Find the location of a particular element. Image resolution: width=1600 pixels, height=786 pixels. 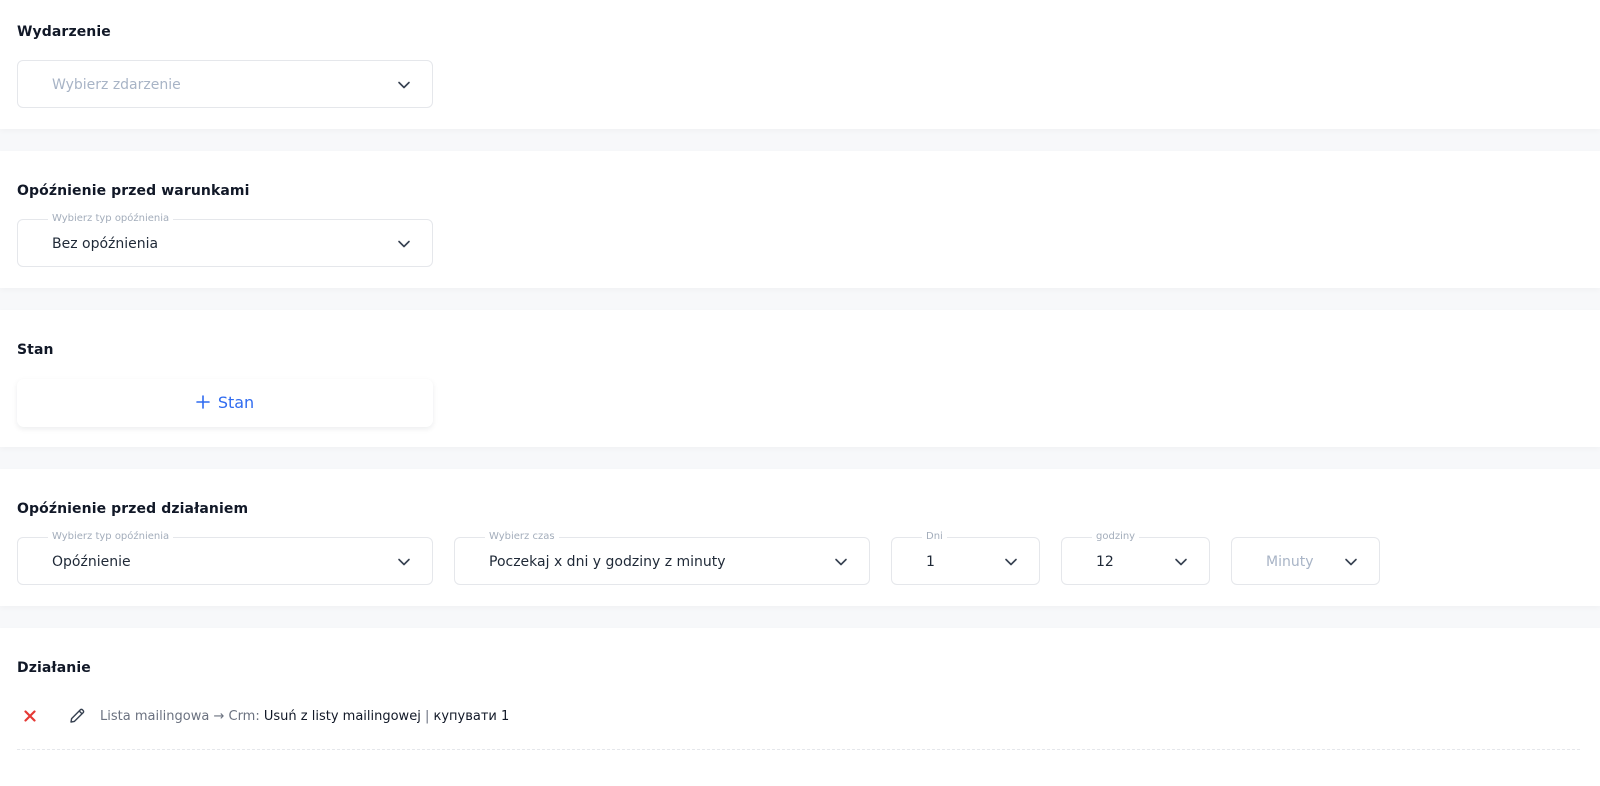

section-title-delay-before-conditions: Opóźnienie przed warunkami is located at coordinates (133, 191).